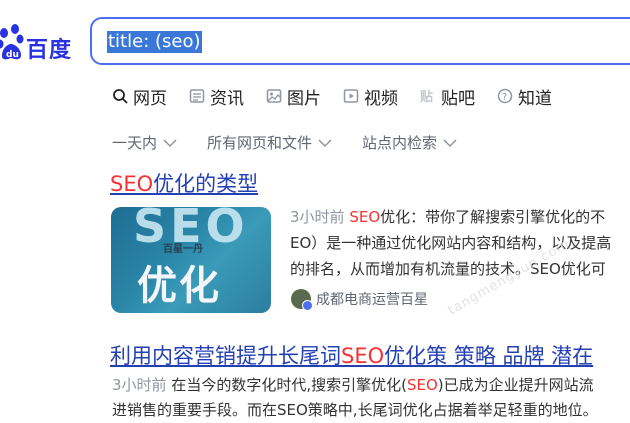  I want to click on filter-site: 站点内检索, so click(409, 142).